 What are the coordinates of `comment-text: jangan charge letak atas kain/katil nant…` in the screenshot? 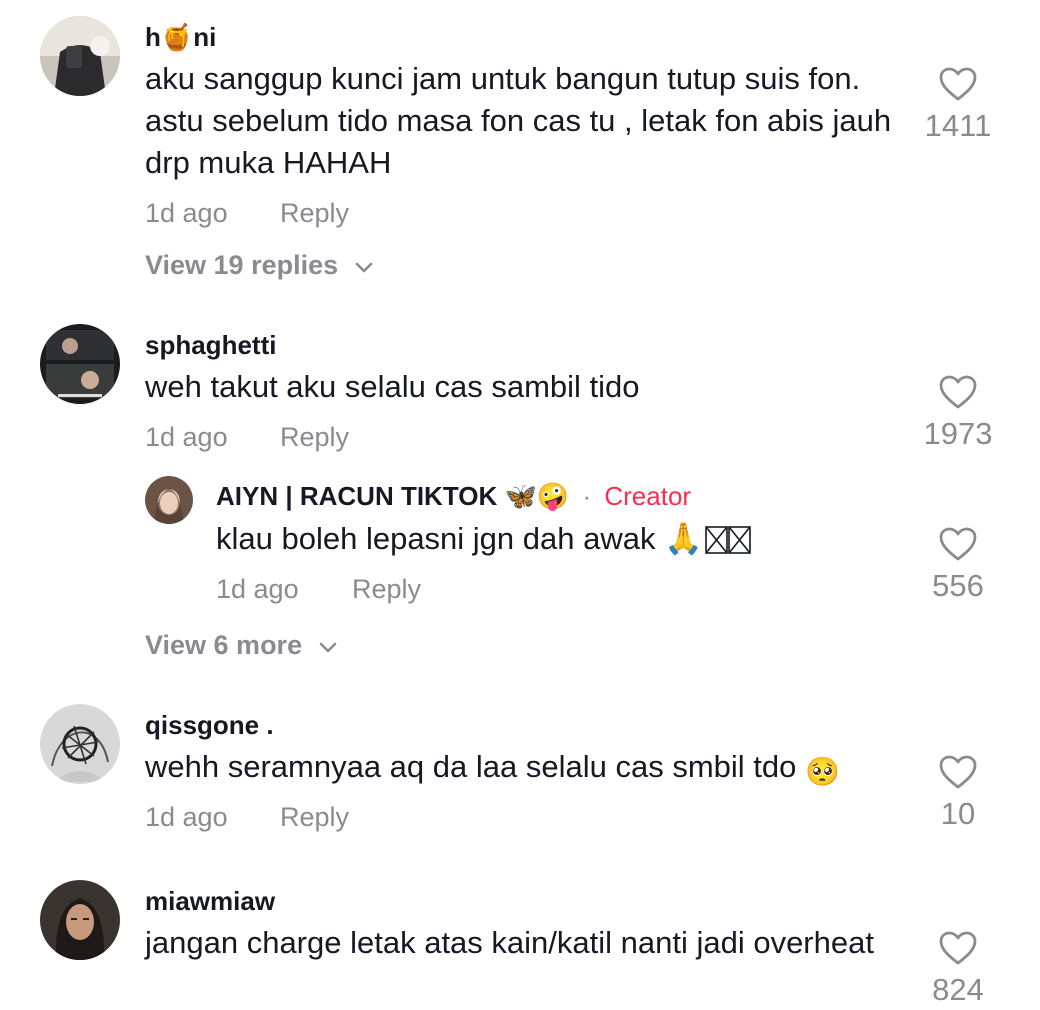 It's located at (509, 942).